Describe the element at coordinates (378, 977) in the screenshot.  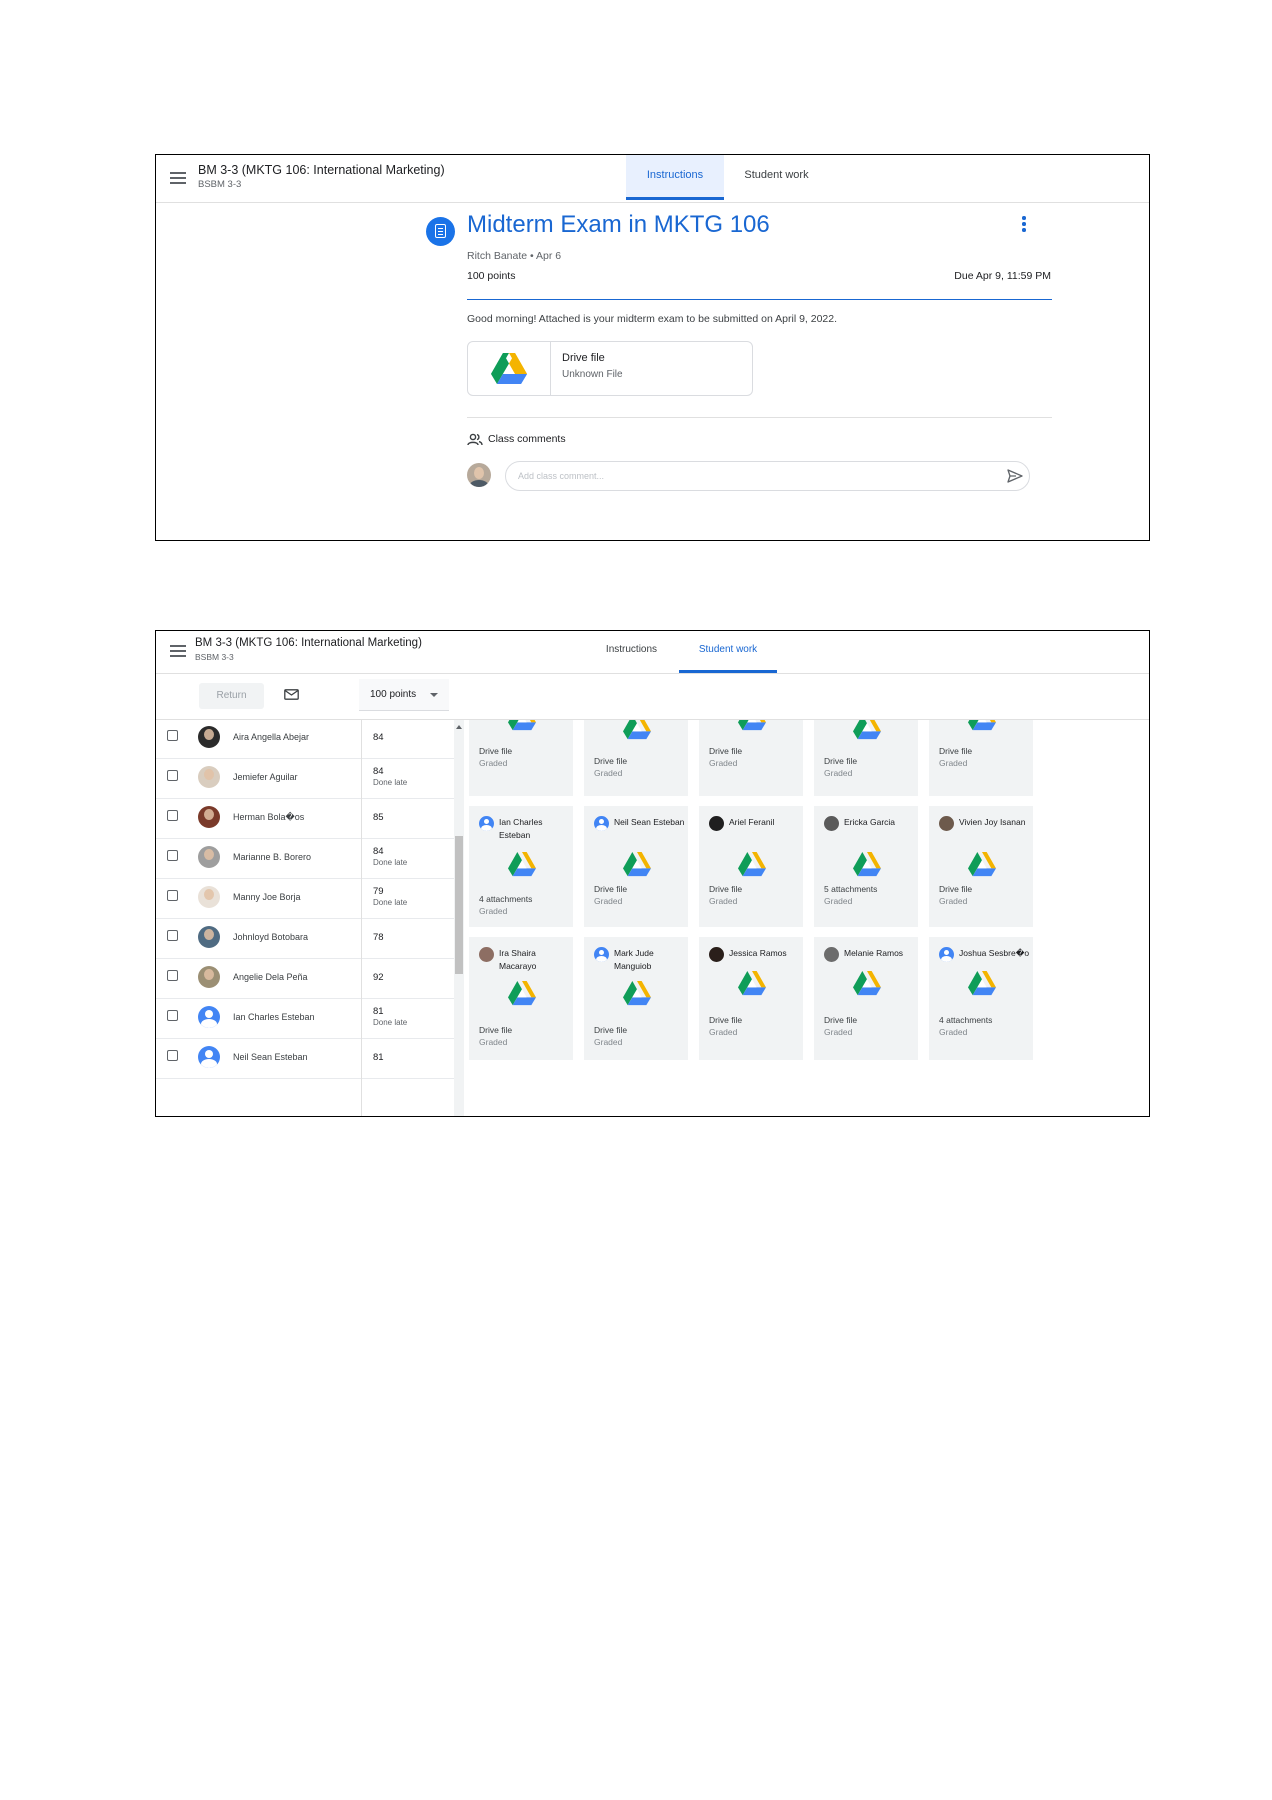
I see `student-grade: 92` at that location.